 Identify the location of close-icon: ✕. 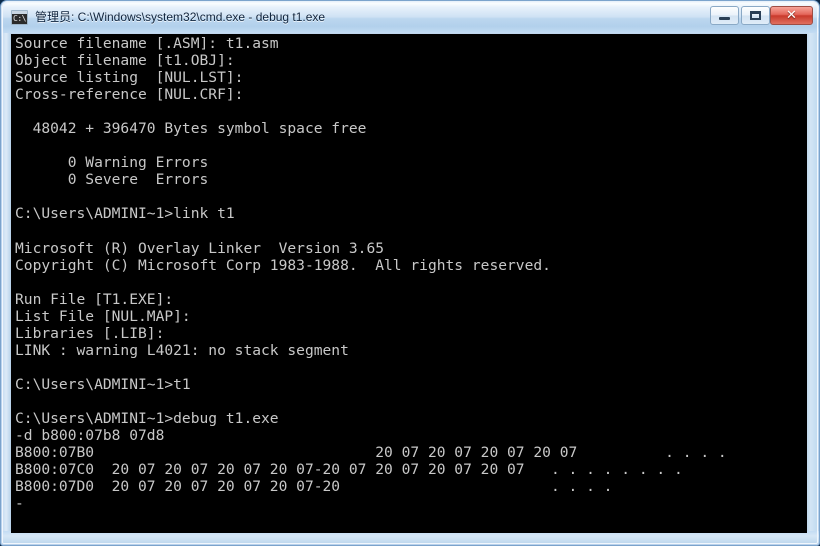
(791, 15).